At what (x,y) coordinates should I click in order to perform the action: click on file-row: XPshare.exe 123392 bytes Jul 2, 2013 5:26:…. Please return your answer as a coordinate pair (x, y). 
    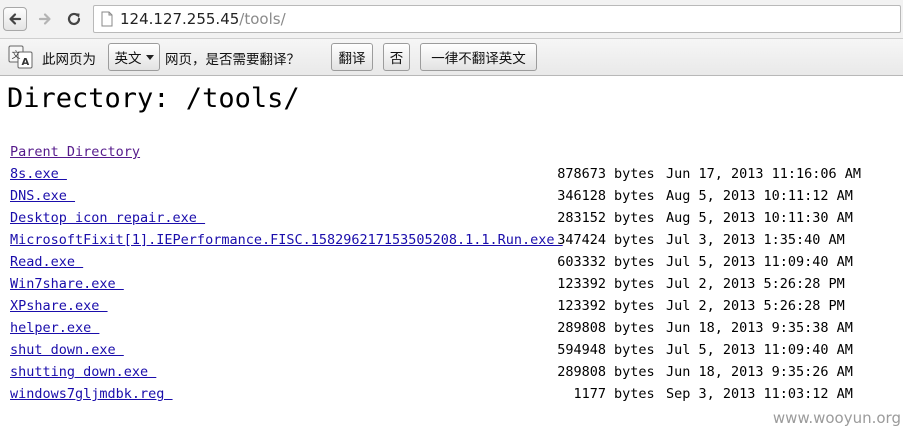
    Looking at the image, I should click on (451, 309).